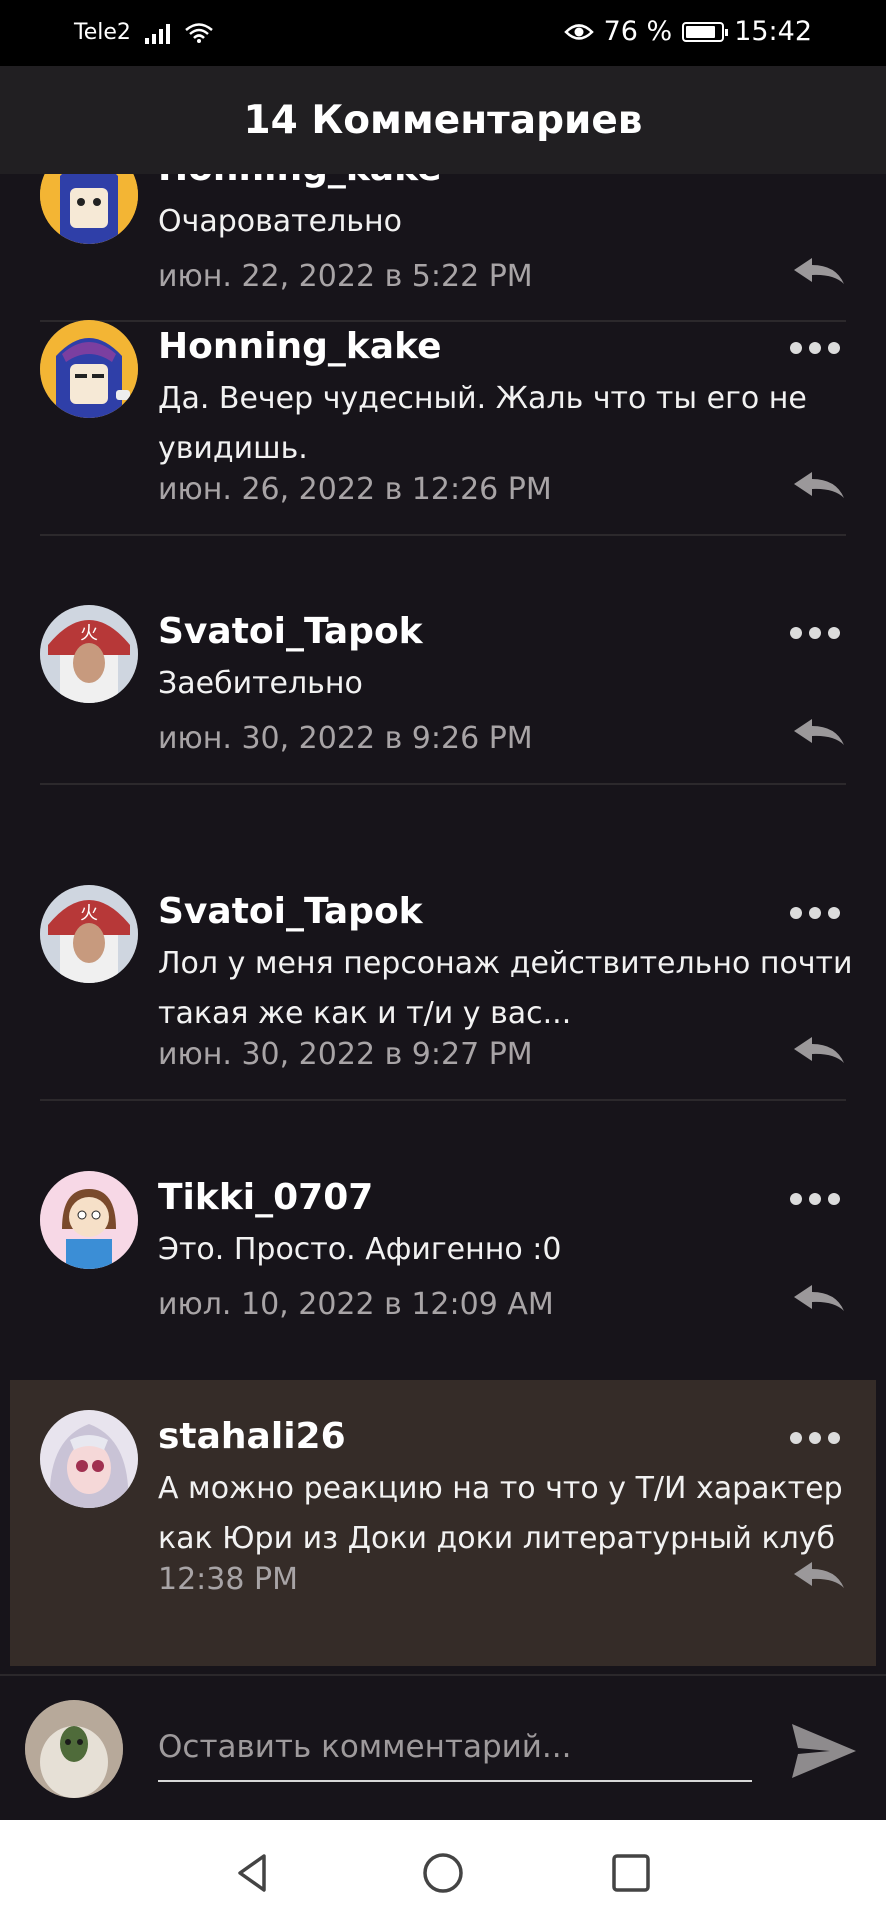 This screenshot has height=1920, width=886. I want to click on comment-date: июл. 10, 2022 в 12:09 AM, so click(356, 1304).